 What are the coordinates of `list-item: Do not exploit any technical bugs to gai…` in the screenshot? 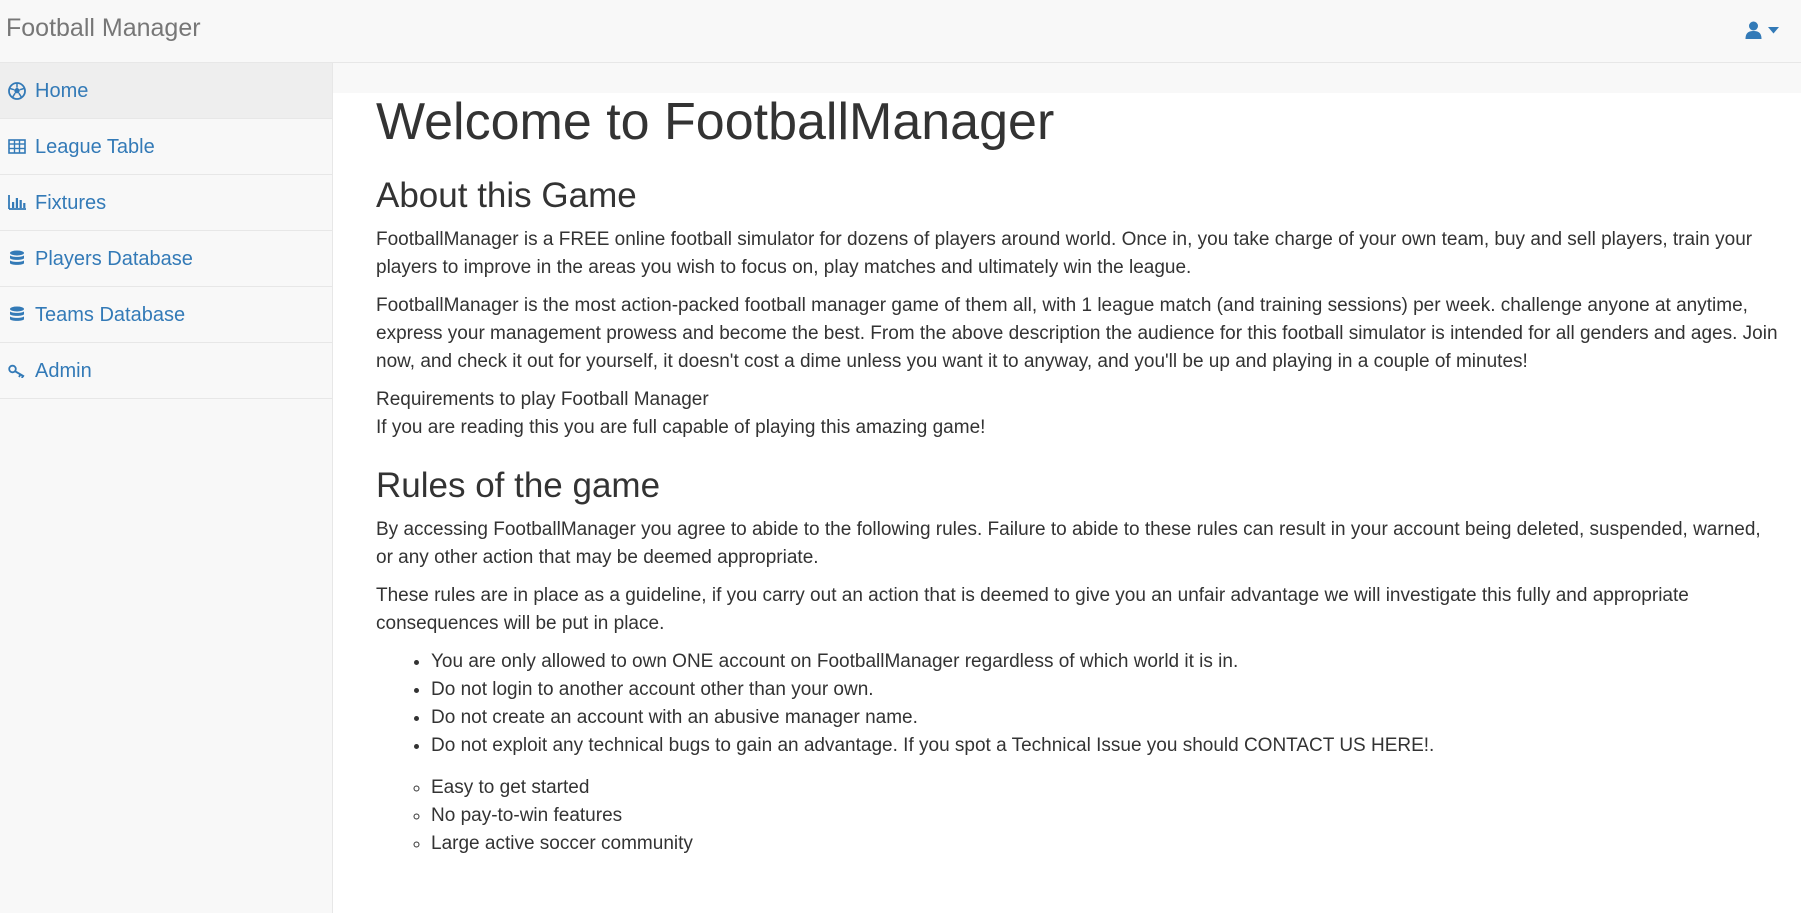 It's located at (1106, 746).